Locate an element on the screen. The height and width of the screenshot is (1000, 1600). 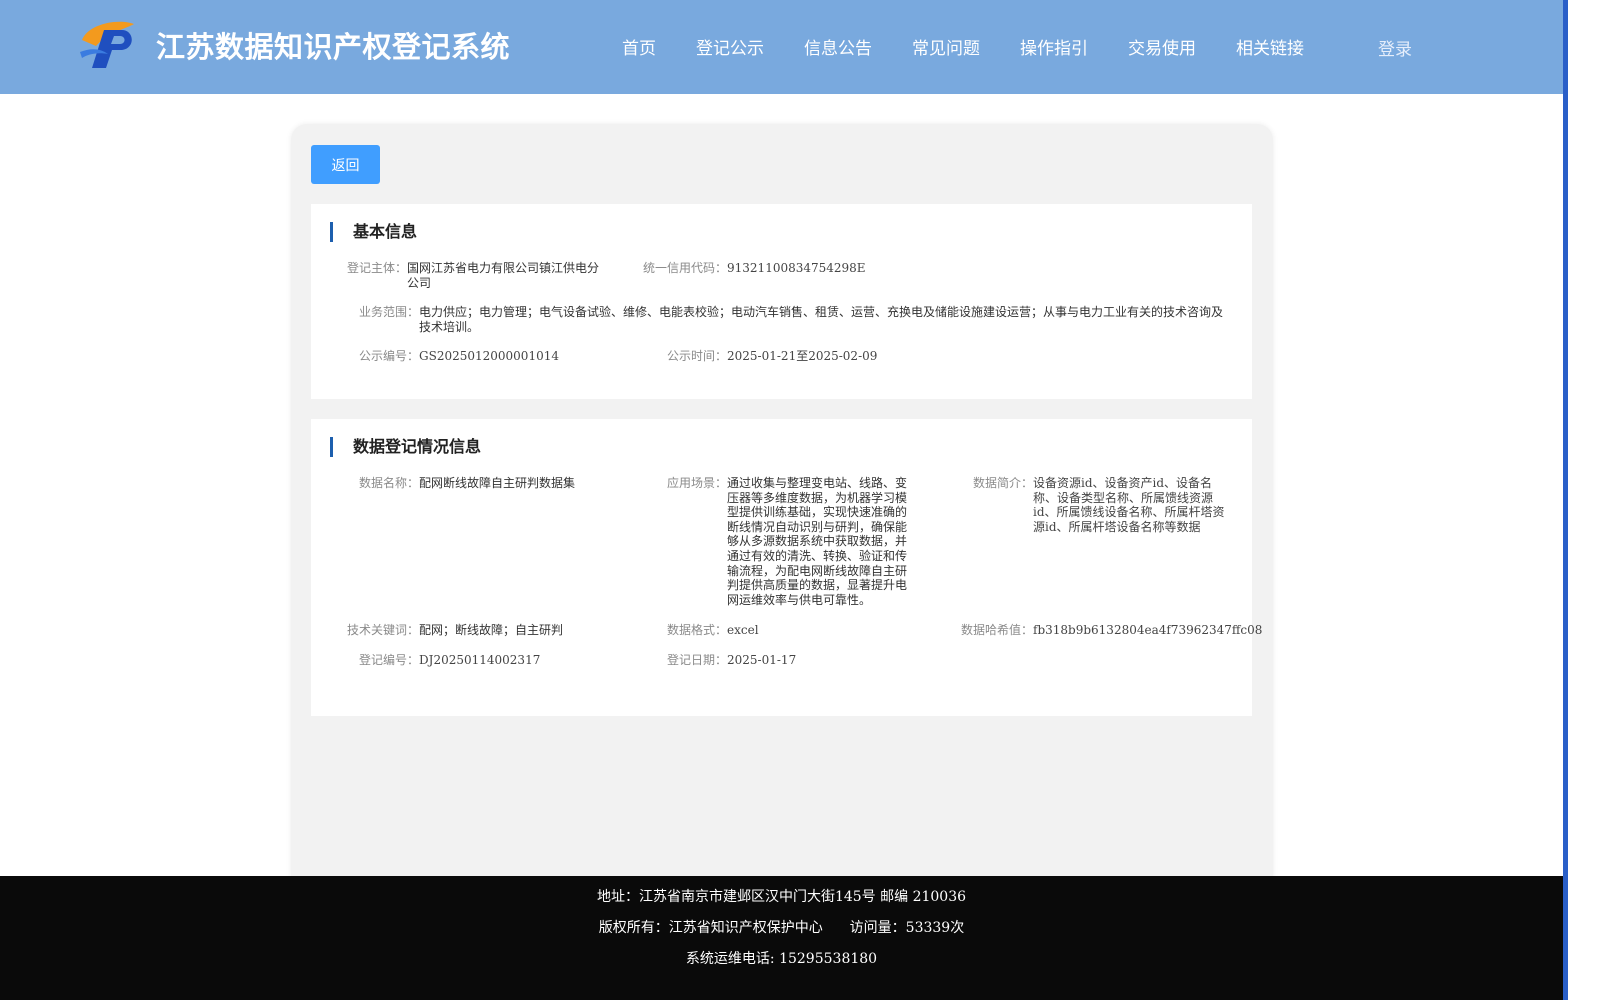
keywords-value: 配网；断线故障；自主研判 is located at coordinates (491, 630).